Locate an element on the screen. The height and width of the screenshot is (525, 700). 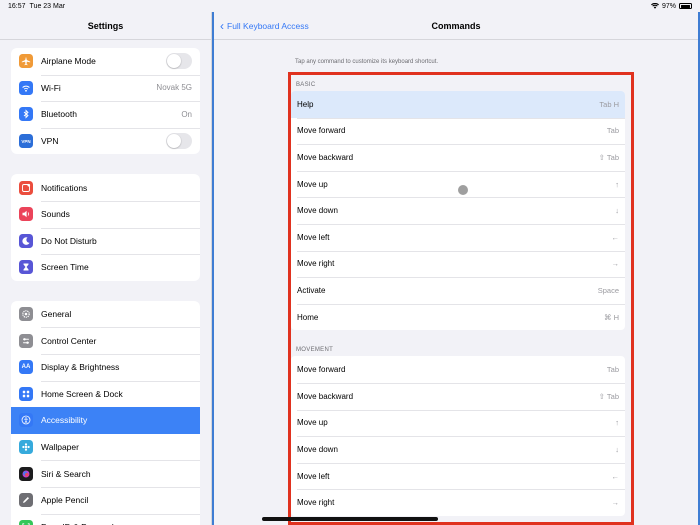
sidebar-item-face-id-and-passcode: Face ID & Passcode is located at coordinates (105, 519).